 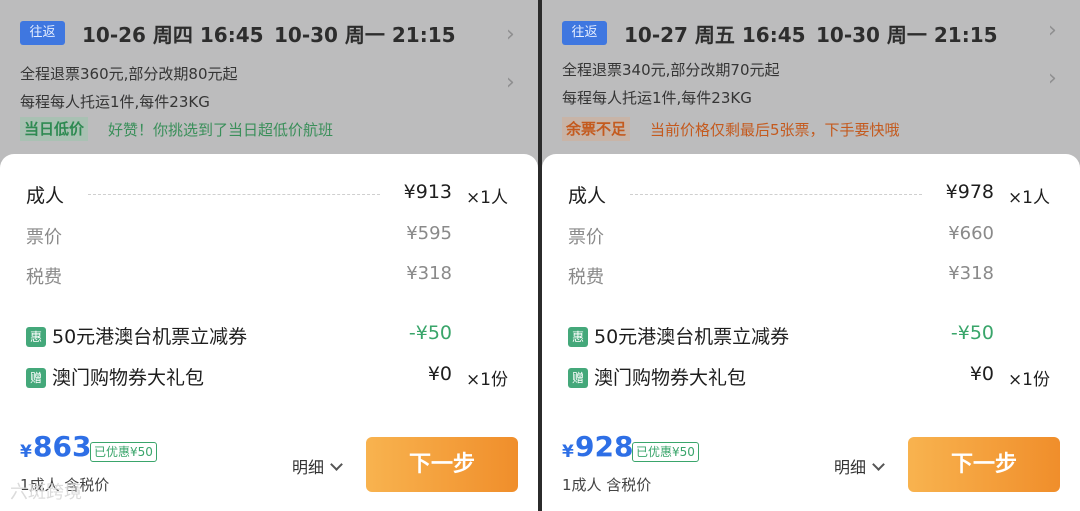 What do you see at coordinates (62, 446) in the screenshot?
I see `total-price: 863` at bounding box center [62, 446].